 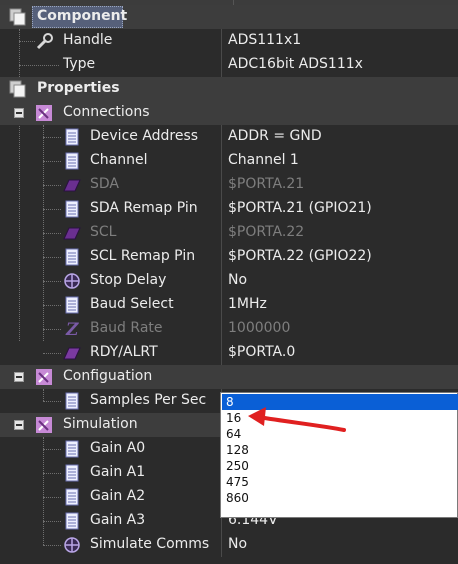 I want to click on label-handle: Handle, so click(x=88, y=40).